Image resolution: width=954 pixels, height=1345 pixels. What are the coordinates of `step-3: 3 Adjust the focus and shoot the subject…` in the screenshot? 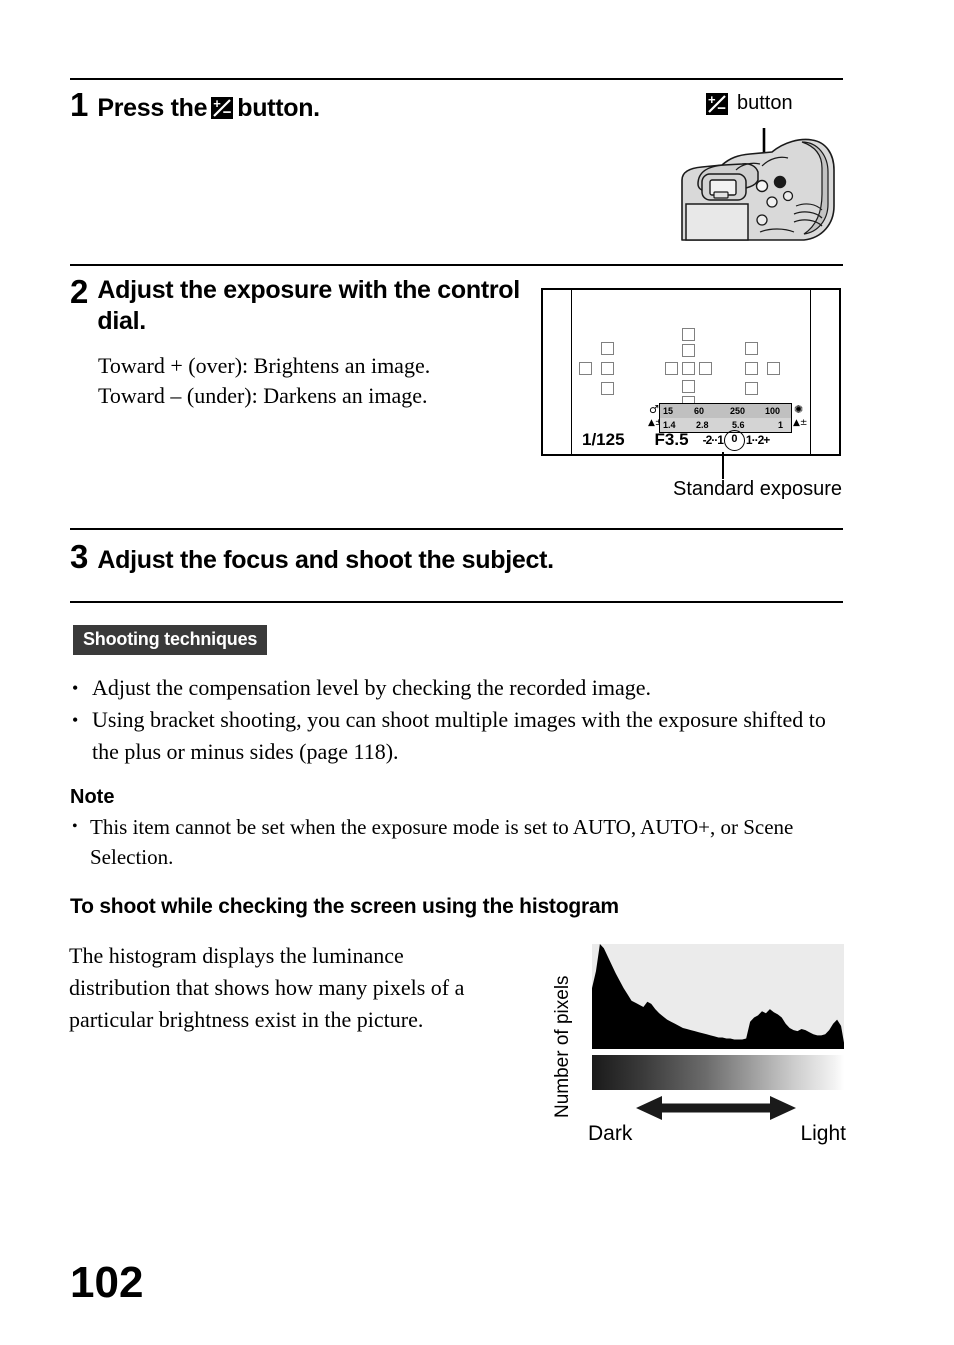 It's located at (420, 558).